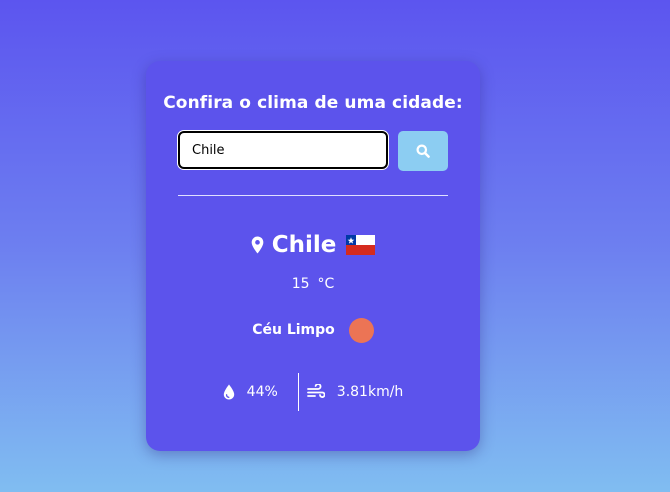 Image resolution: width=670 pixels, height=492 pixels. Describe the element at coordinates (304, 245) in the screenshot. I see `city-name: Chile` at that location.